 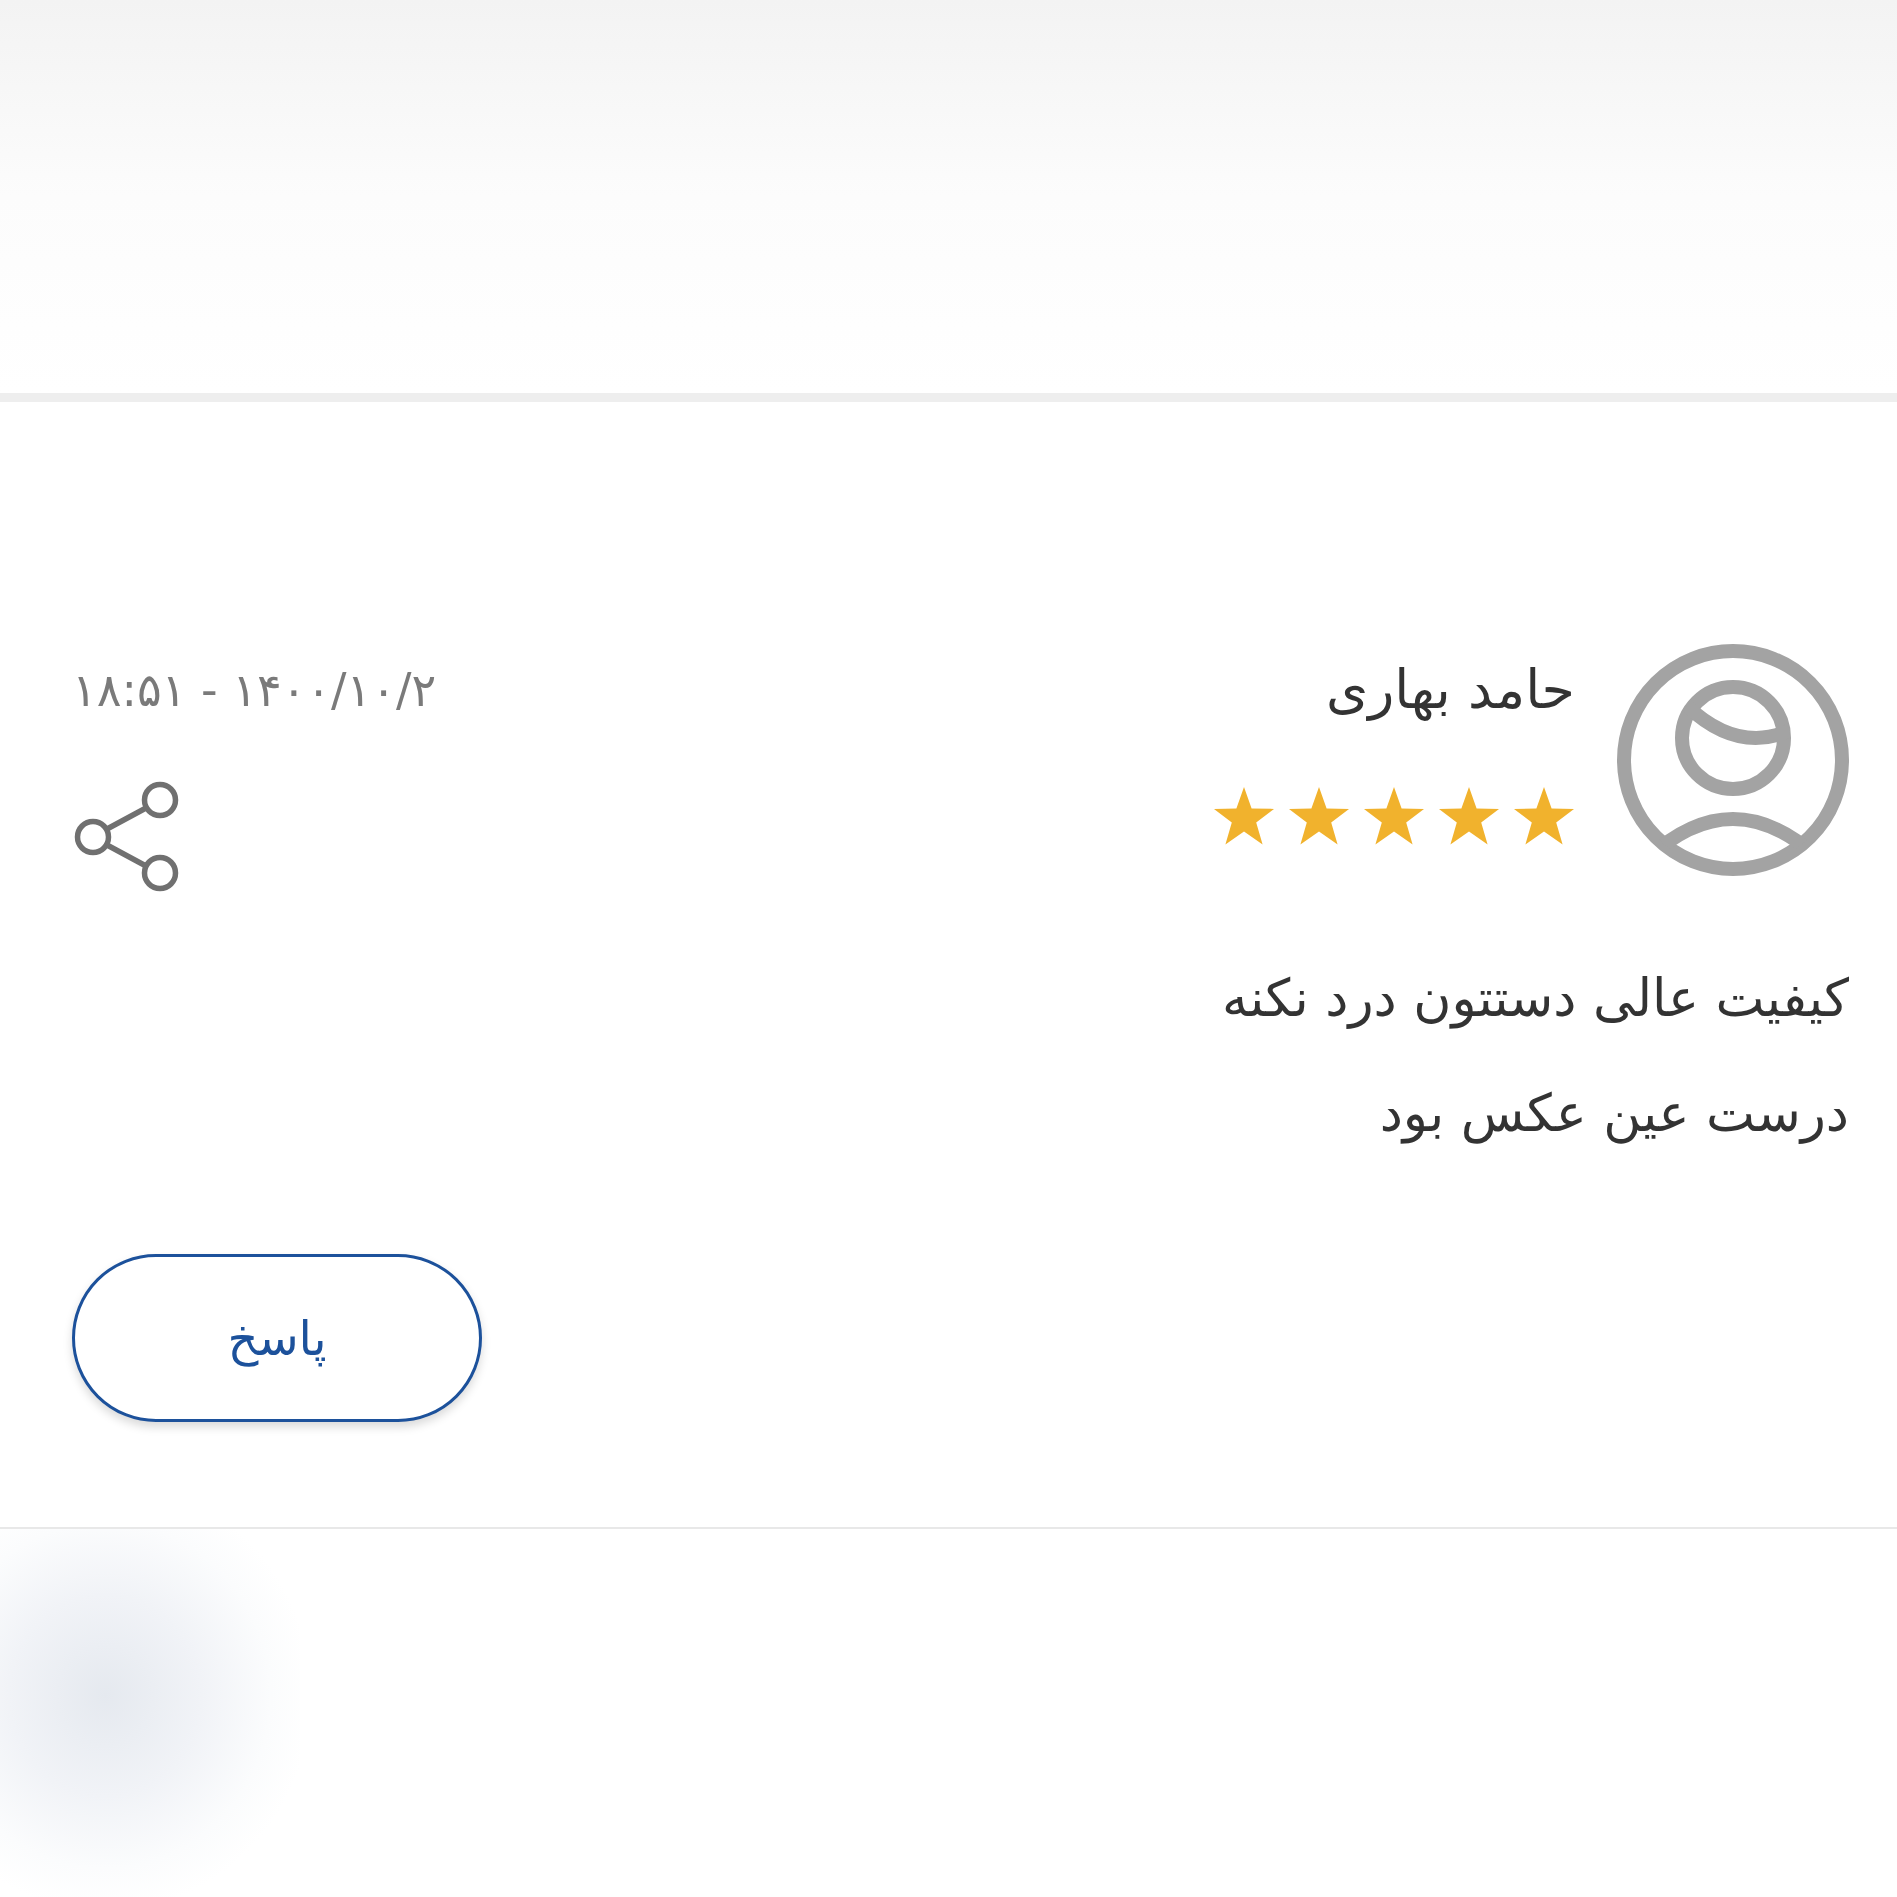 I want to click on reply-button: پاسخ, so click(x=277, y=1338).